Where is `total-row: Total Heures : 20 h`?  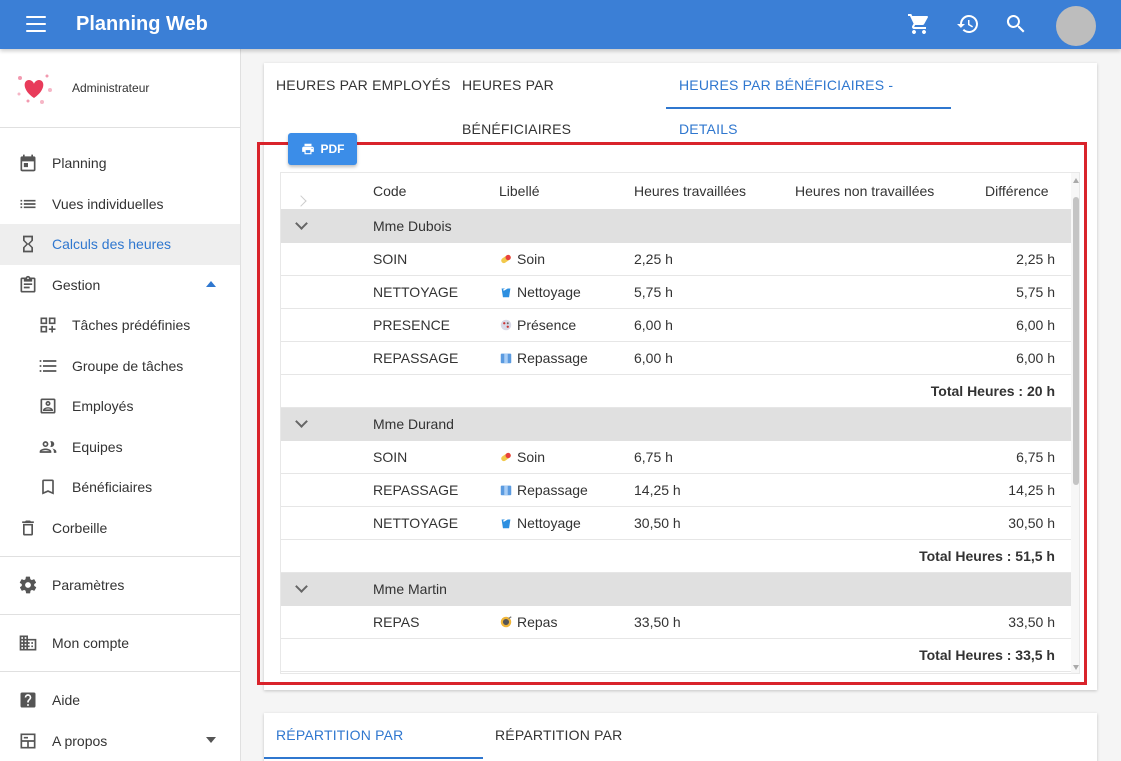 total-row: Total Heures : 20 h is located at coordinates (676, 391).